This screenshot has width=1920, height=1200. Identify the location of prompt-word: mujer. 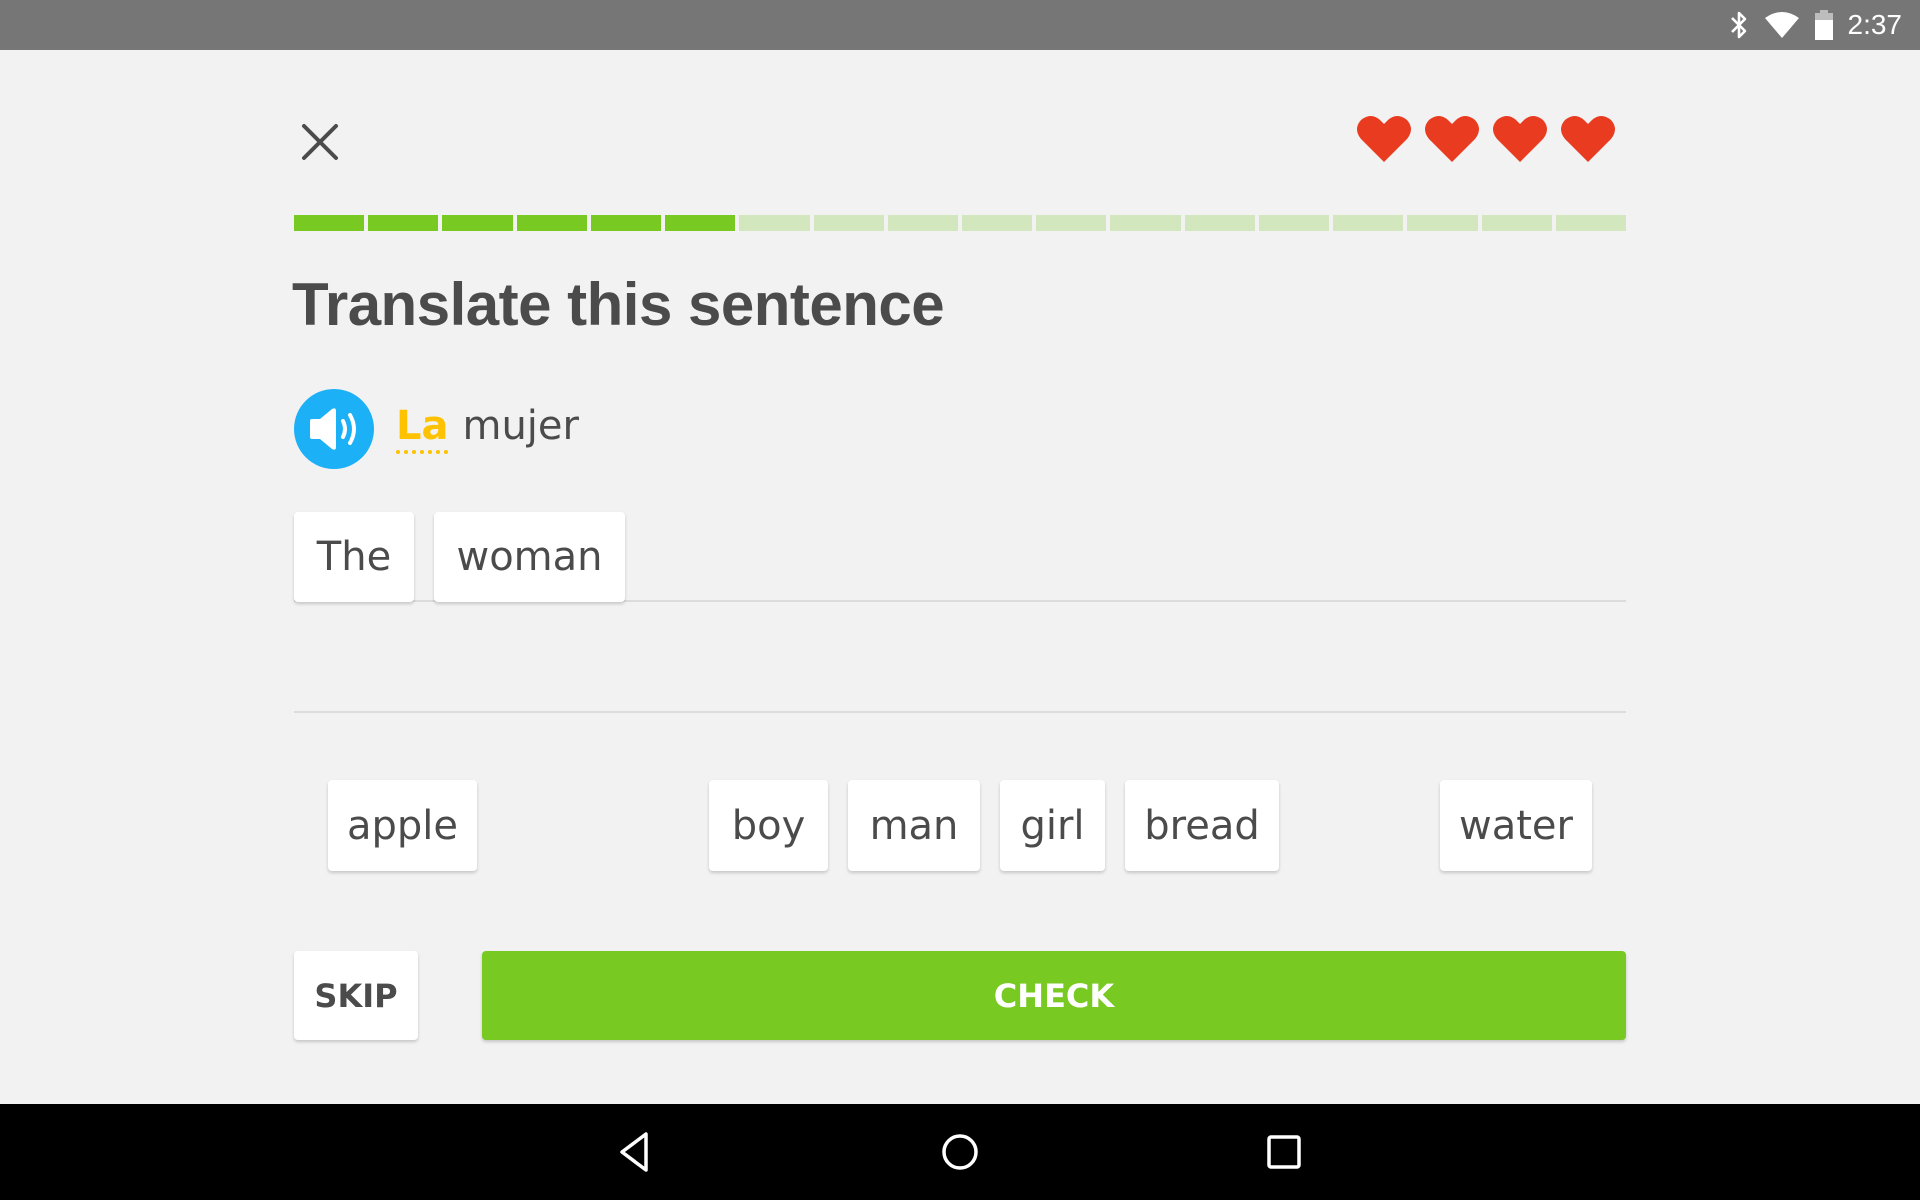
(520, 426).